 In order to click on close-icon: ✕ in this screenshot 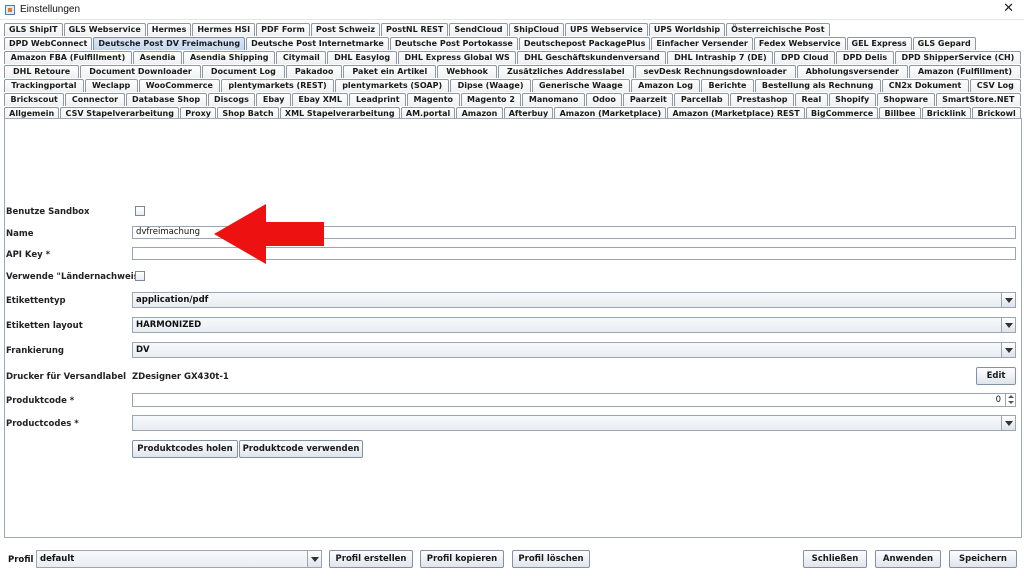, I will do `click(1008, 8)`.